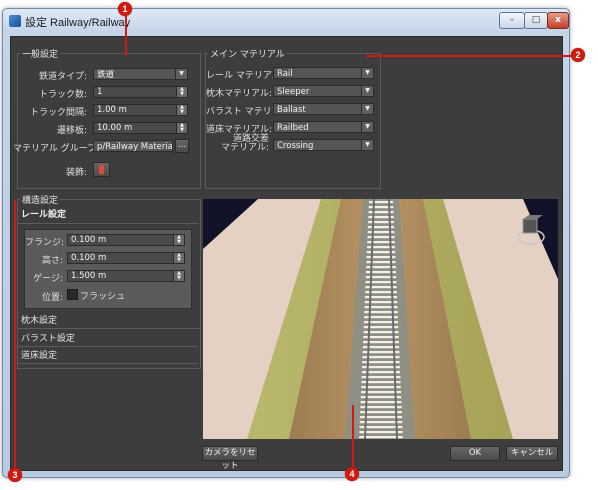  Describe the element at coordinates (126, 36) in the screenshot. I see `callout-1-line` at that location.